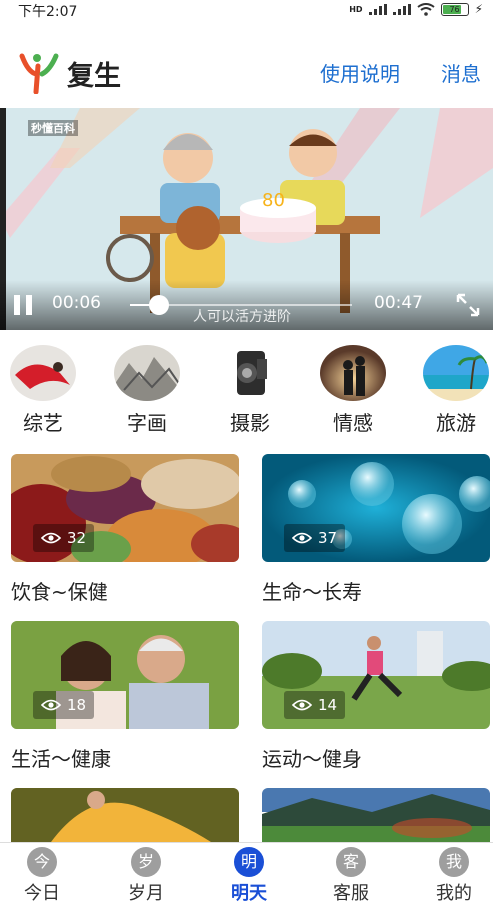 This screenshot has width=493, height=909. What do you see at coordinates (158, 305) in the screenshot?
I see `video-seek-handle` at bounding box center [158, 305].